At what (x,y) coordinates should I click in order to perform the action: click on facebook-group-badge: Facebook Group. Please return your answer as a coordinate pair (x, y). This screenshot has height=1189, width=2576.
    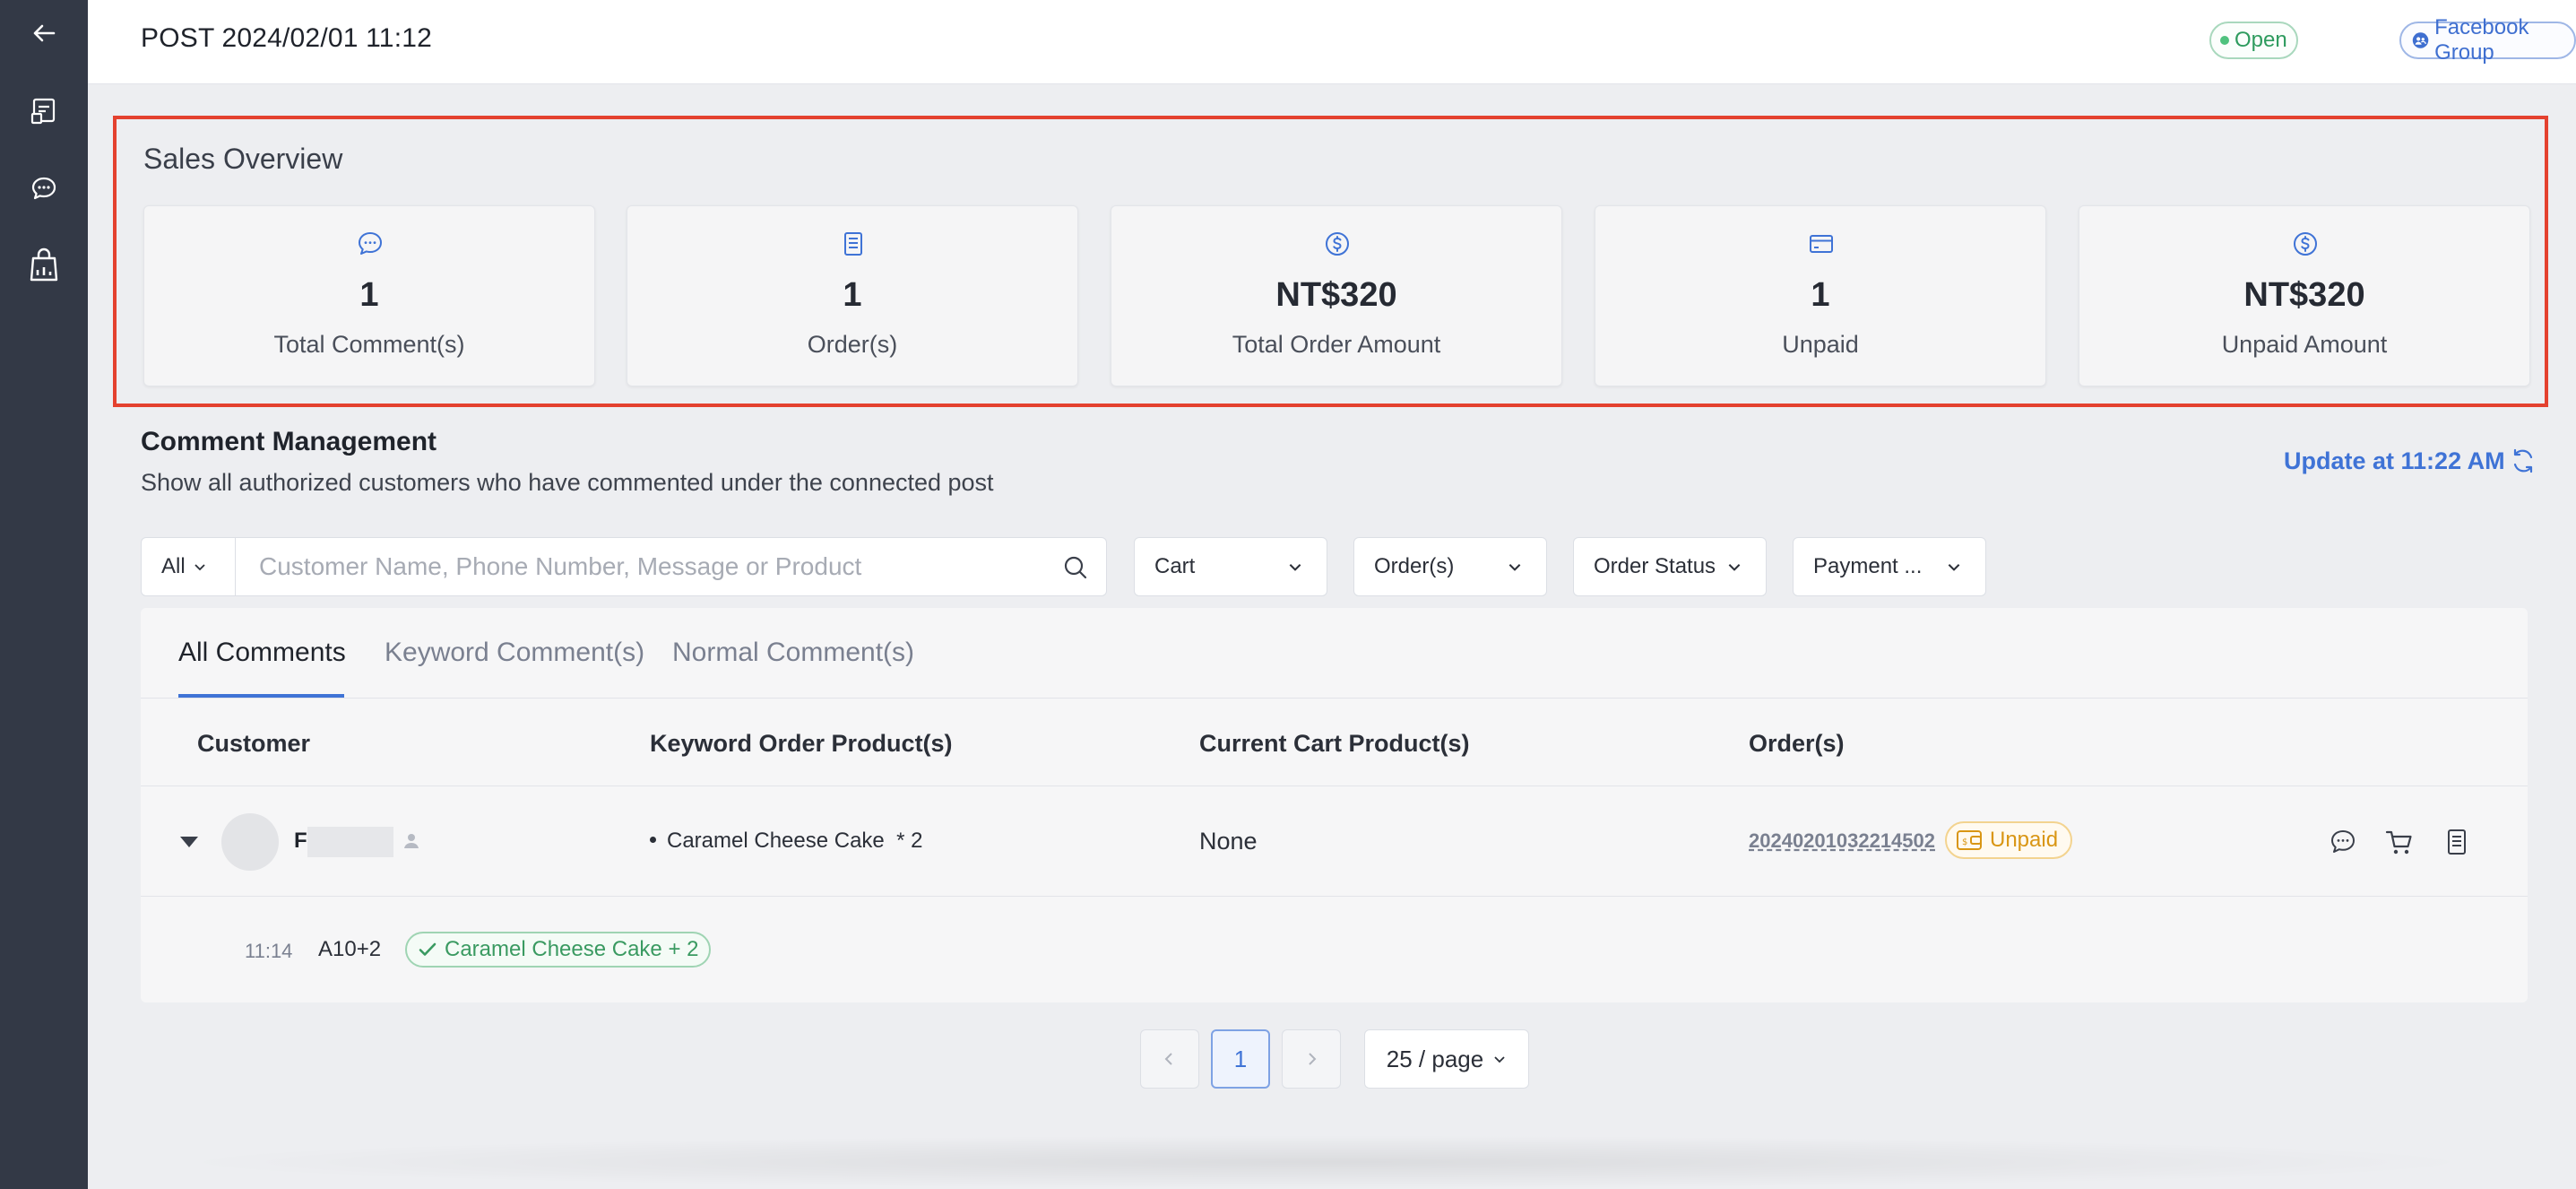
    Looking at the image, I should click on (2487, 40).